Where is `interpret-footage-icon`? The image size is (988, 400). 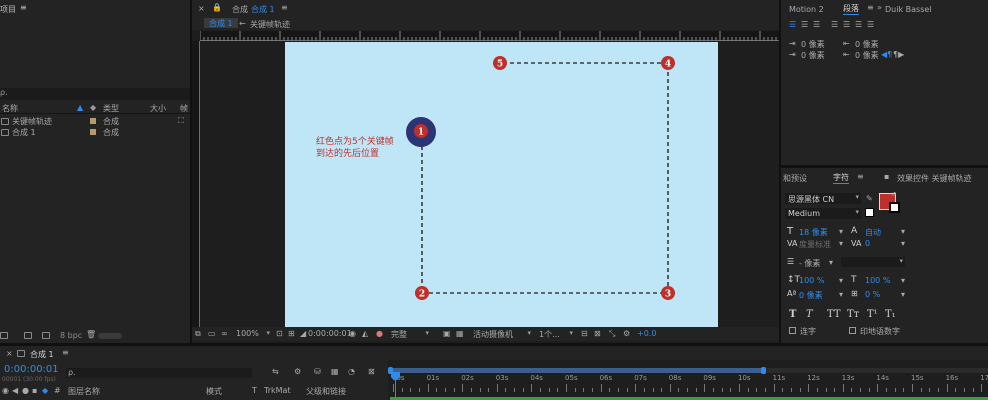
interpret-footage-icon is located at coordinates (4, 335).